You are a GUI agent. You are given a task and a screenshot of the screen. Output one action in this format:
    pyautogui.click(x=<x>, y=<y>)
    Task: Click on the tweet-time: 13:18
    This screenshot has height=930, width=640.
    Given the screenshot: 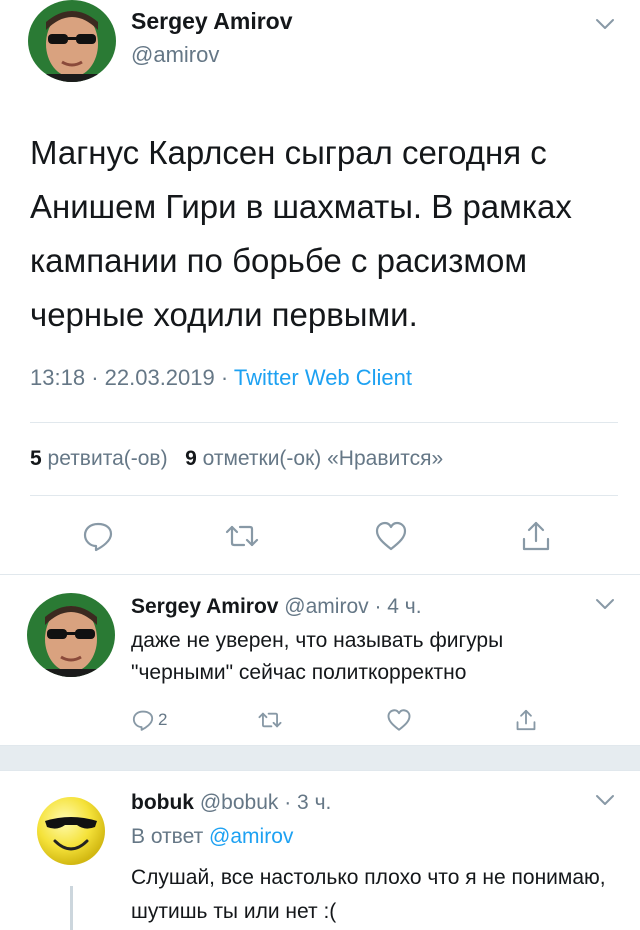 What is the action you would take?
    pyautogui.click(x=58, y=377)
    